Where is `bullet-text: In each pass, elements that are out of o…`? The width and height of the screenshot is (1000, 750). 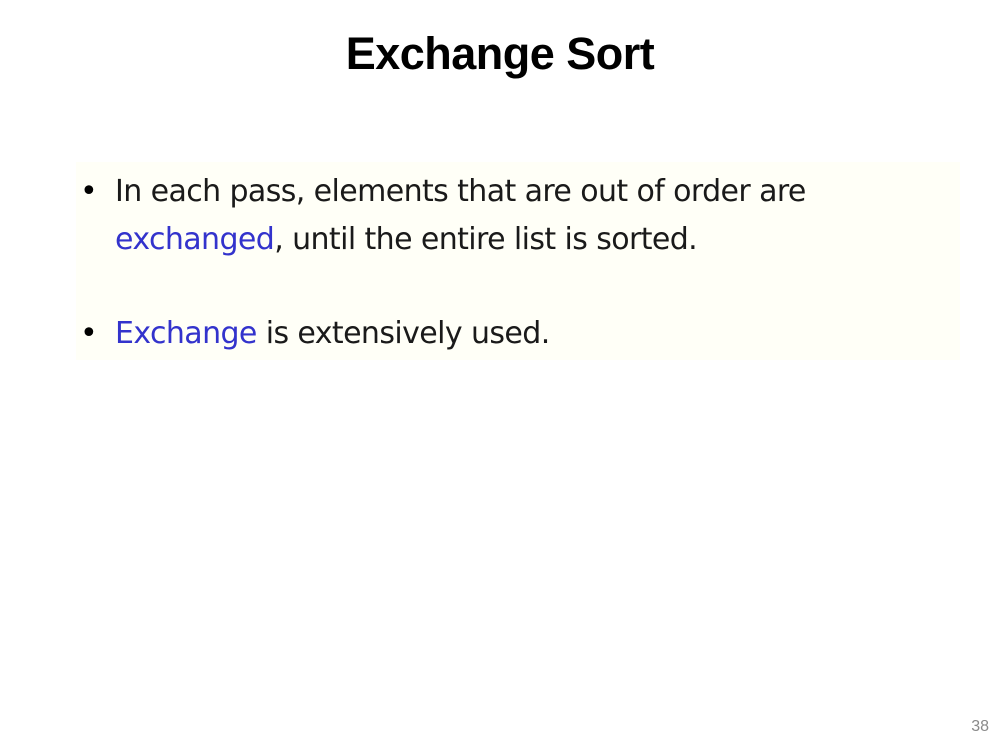
bullet-text: In each pass, elements that are out of o… is located at coordinates (525, 216).